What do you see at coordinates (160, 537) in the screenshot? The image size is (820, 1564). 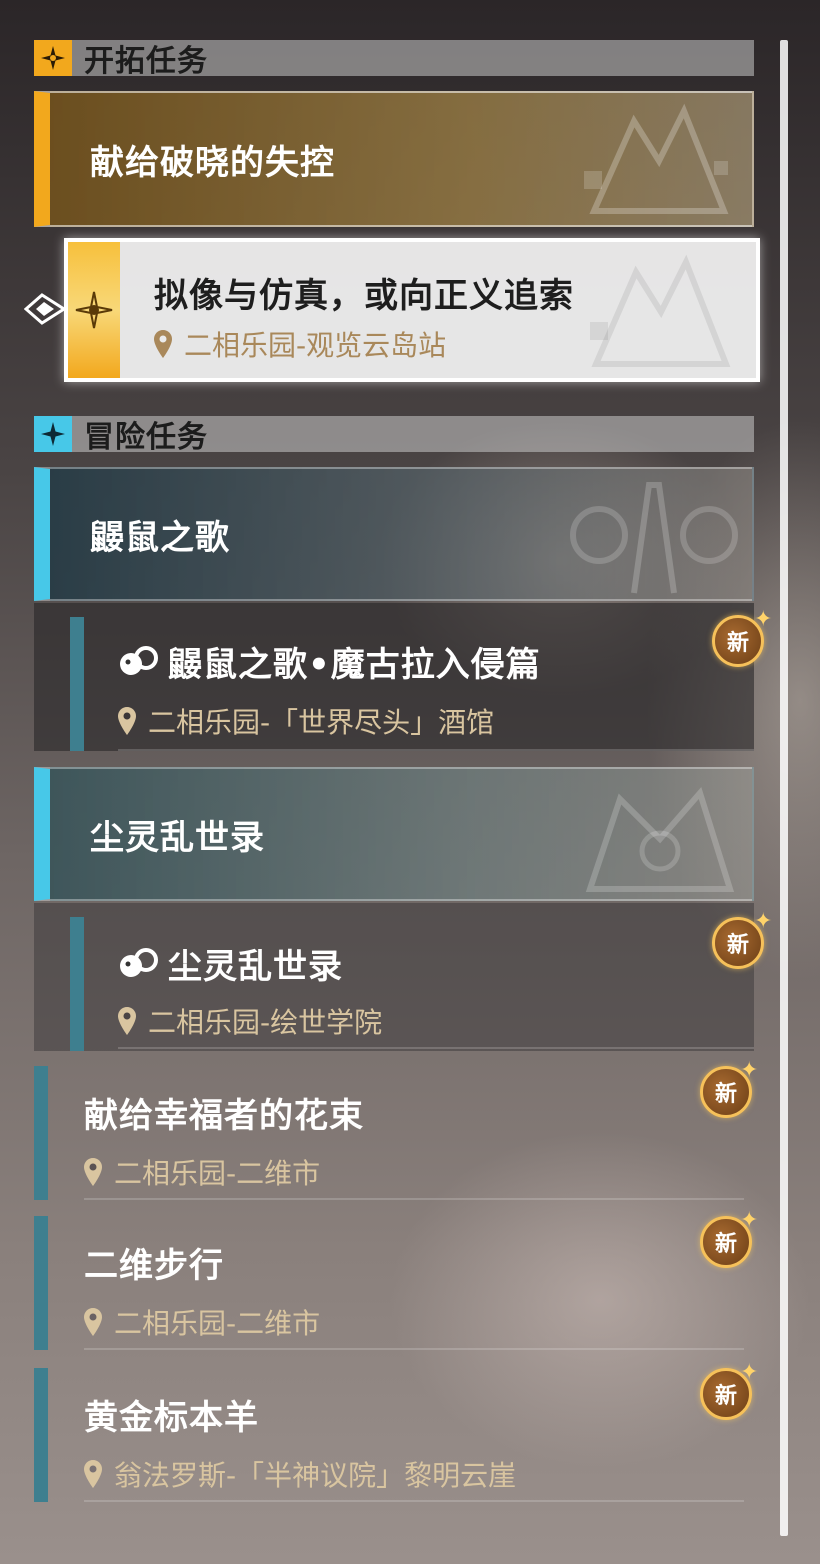 I see `group-title: 鼹鼠之歌` at bounding box center [160, 537].